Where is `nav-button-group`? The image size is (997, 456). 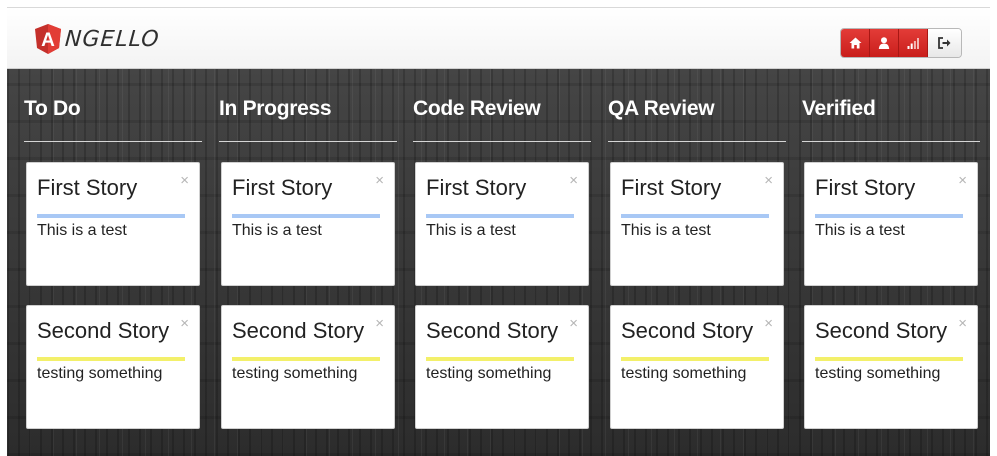 nav-button-group is located at coordinates (901, 43).